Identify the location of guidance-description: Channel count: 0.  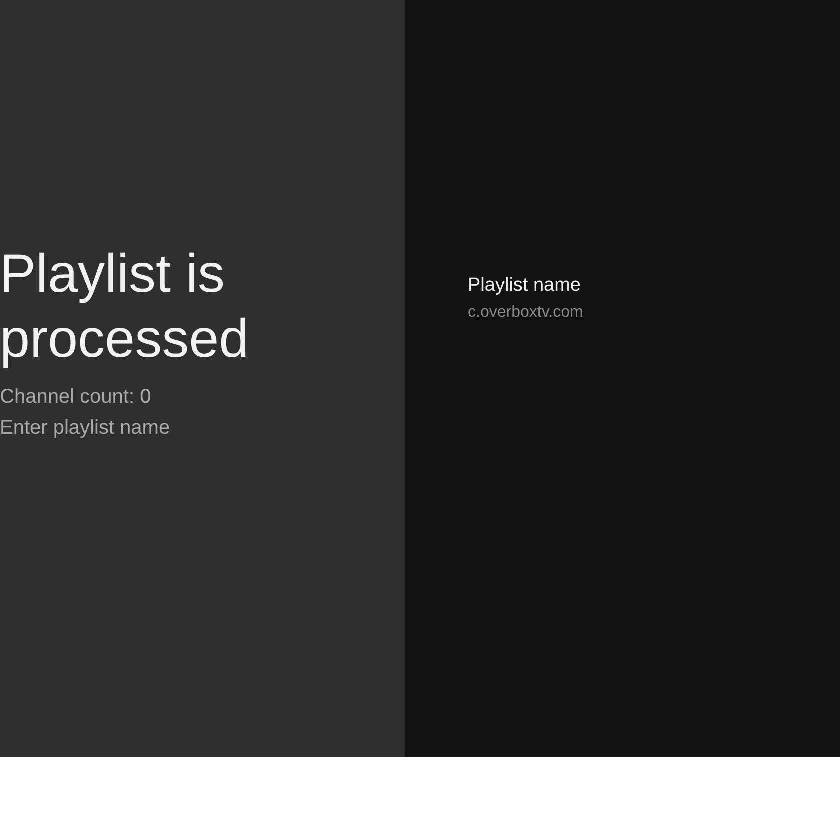
(76, 397).